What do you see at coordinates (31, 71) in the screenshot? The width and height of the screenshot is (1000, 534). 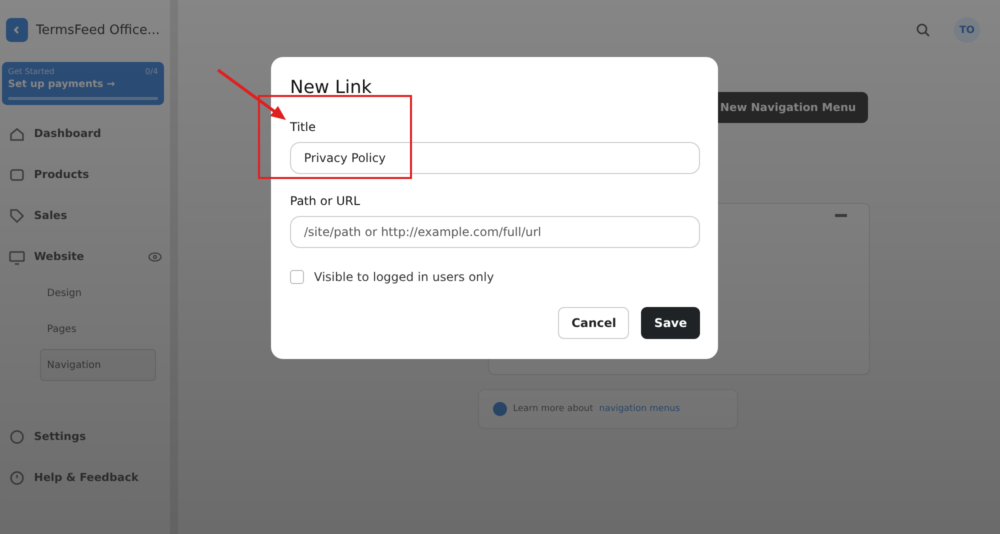 I see `setup-label: Get Started` at bounding box center [31, 71].